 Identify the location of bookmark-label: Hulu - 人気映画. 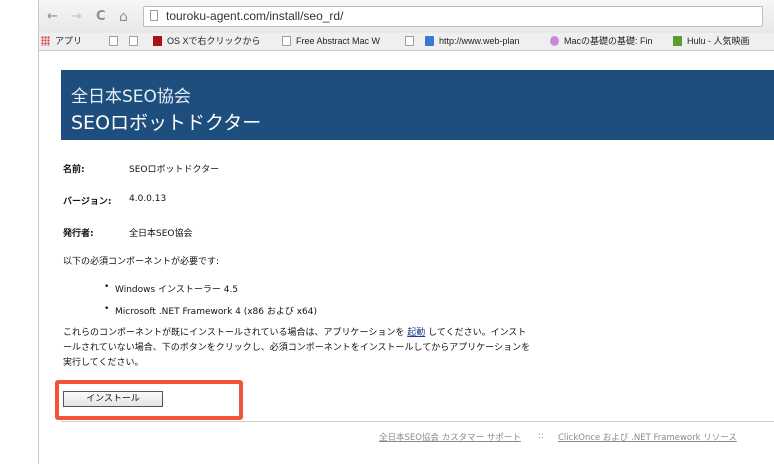
(718, 41).